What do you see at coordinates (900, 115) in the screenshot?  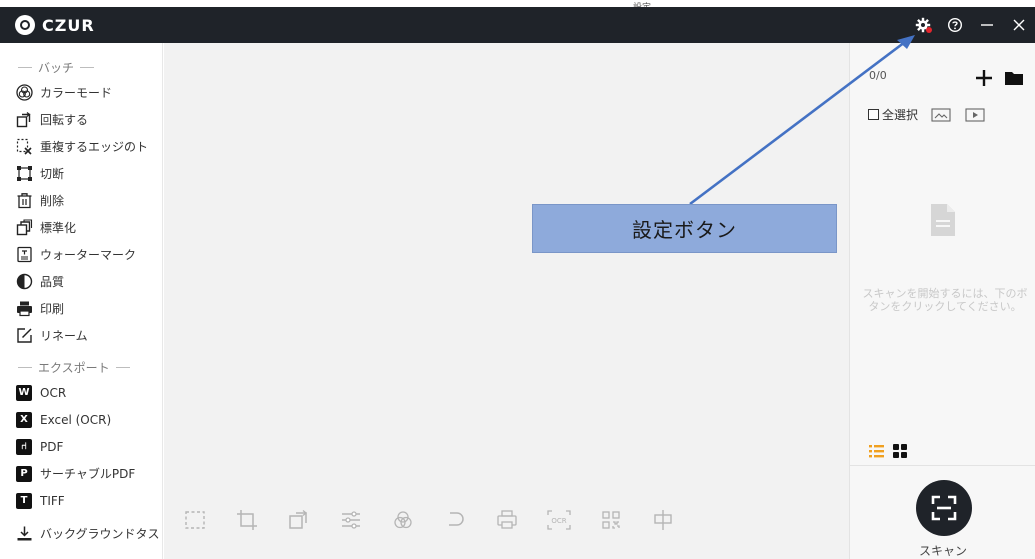 I see `select-all-label: 全選択` at bounding box center [900, 115].